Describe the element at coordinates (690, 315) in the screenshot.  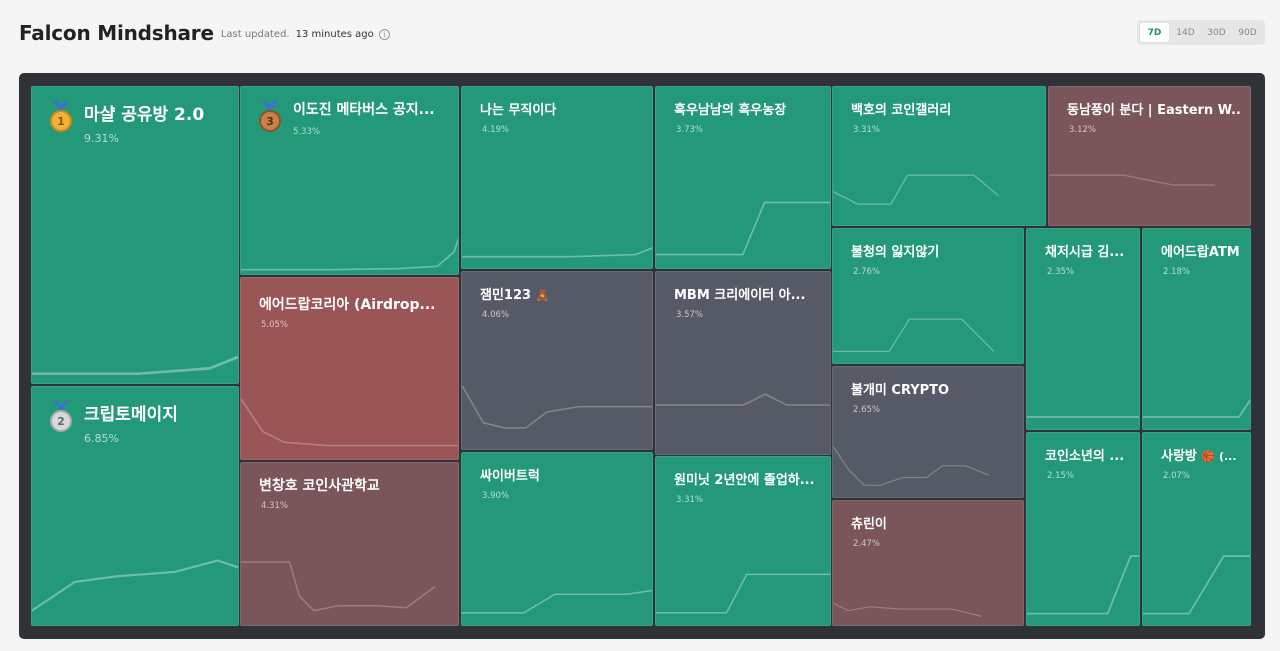
I see `tile-share: 3.57%` at that location.